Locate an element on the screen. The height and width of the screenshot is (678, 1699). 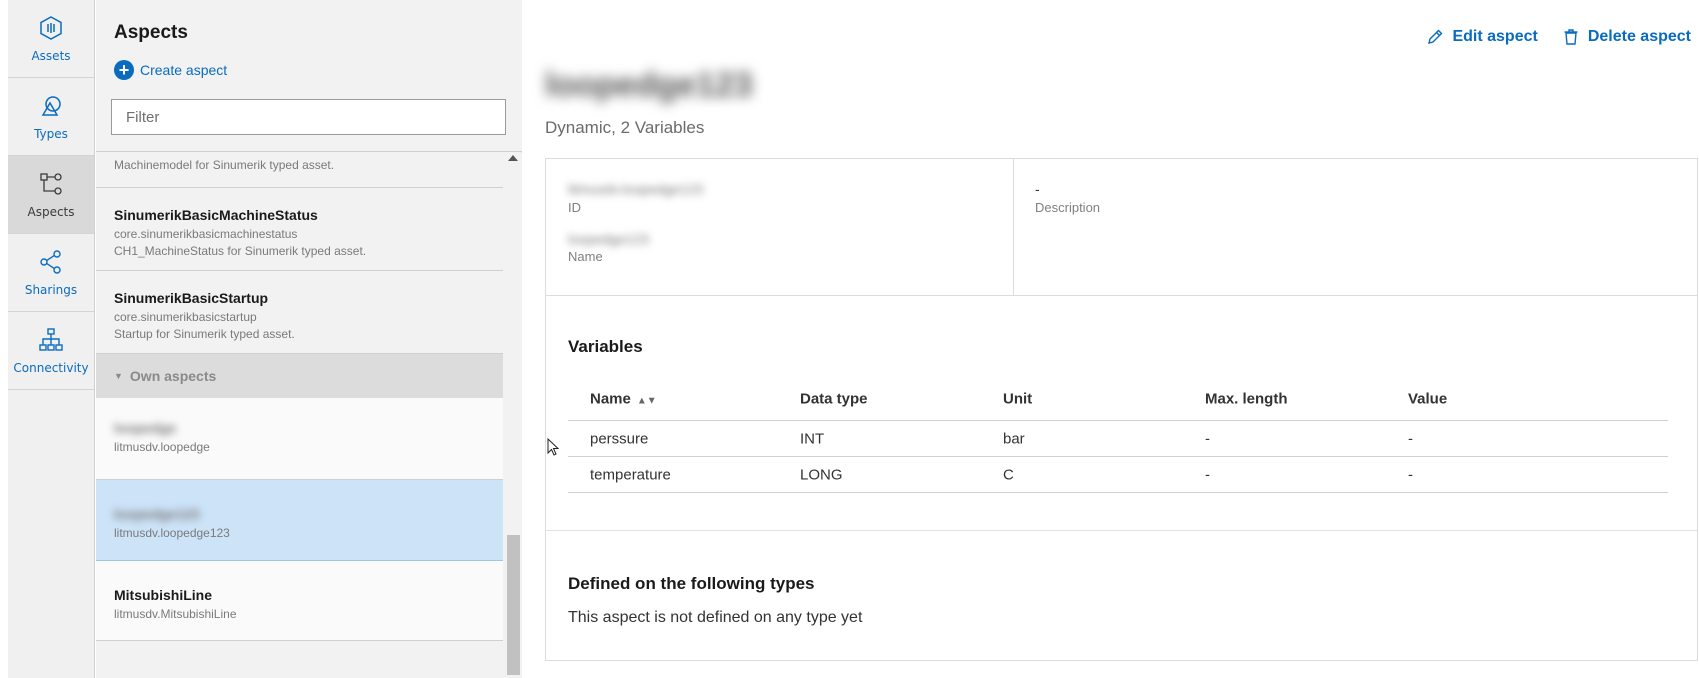
edit-aspect-button: Edit aspect is located at coordinates (1482, 37).